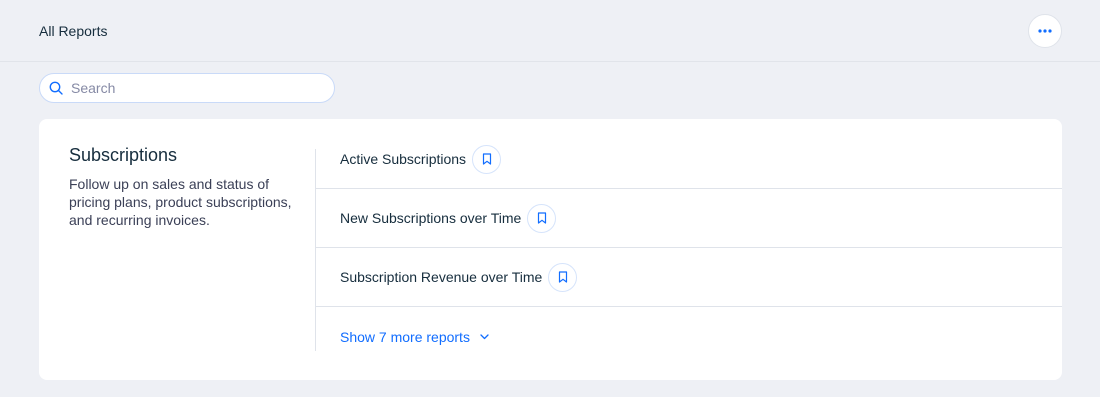  I want to click on page-title: All Reports, so click(73, 30).